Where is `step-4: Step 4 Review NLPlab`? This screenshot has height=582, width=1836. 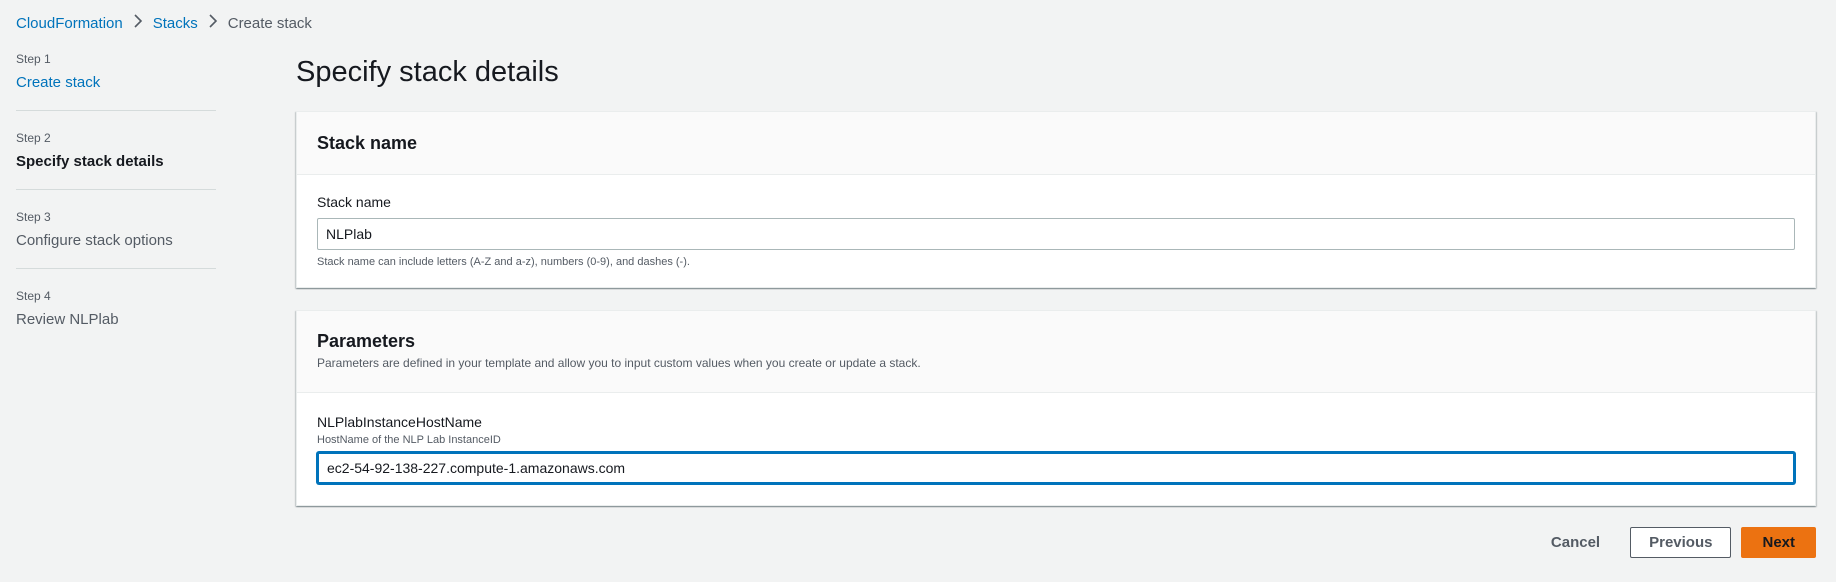
step-4: Step 4 Review NLPlab is located at coordinates (116, 318).